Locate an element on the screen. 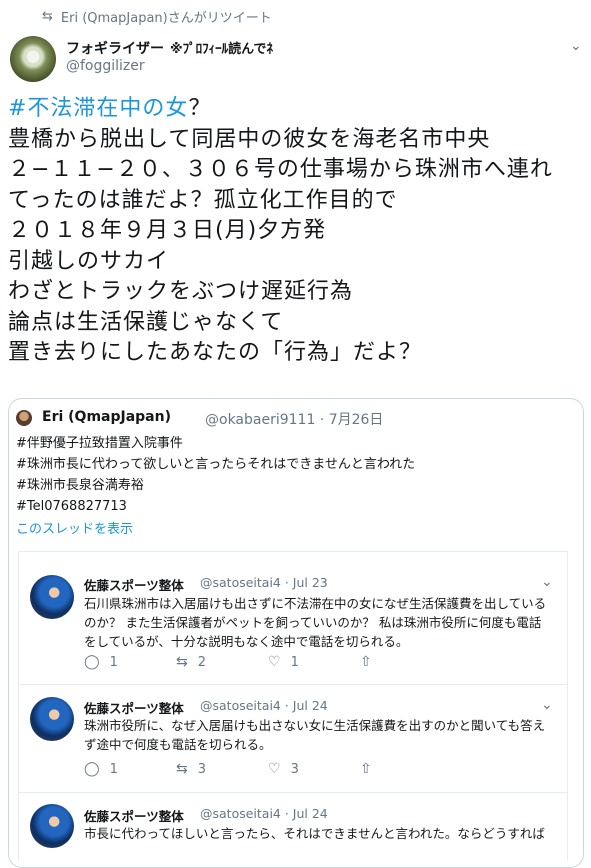 The height and width of the screenshot is (868, 591). tweet-line: ２０１８年９月３日(月)夕方発 is located at coordinates (167, 230).